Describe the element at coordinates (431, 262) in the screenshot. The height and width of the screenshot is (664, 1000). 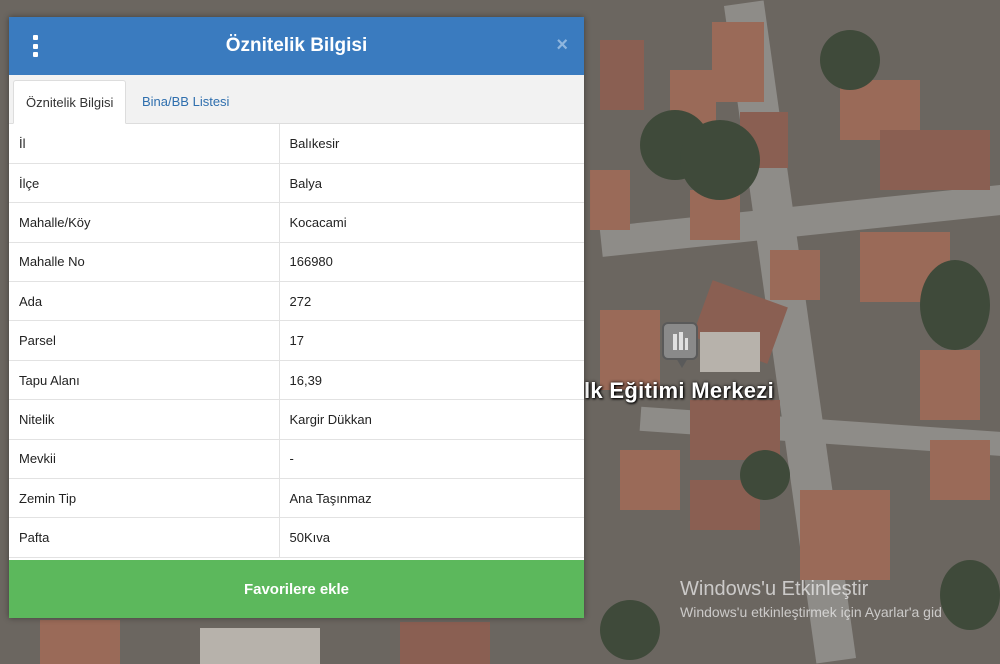
I see `row-value: 166980` at that location.